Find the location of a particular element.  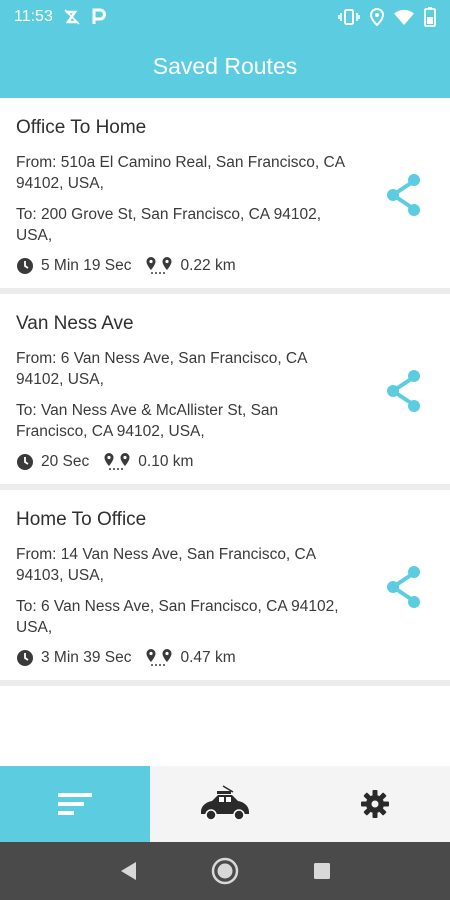

location-icon is located at coordinates (377, 17).